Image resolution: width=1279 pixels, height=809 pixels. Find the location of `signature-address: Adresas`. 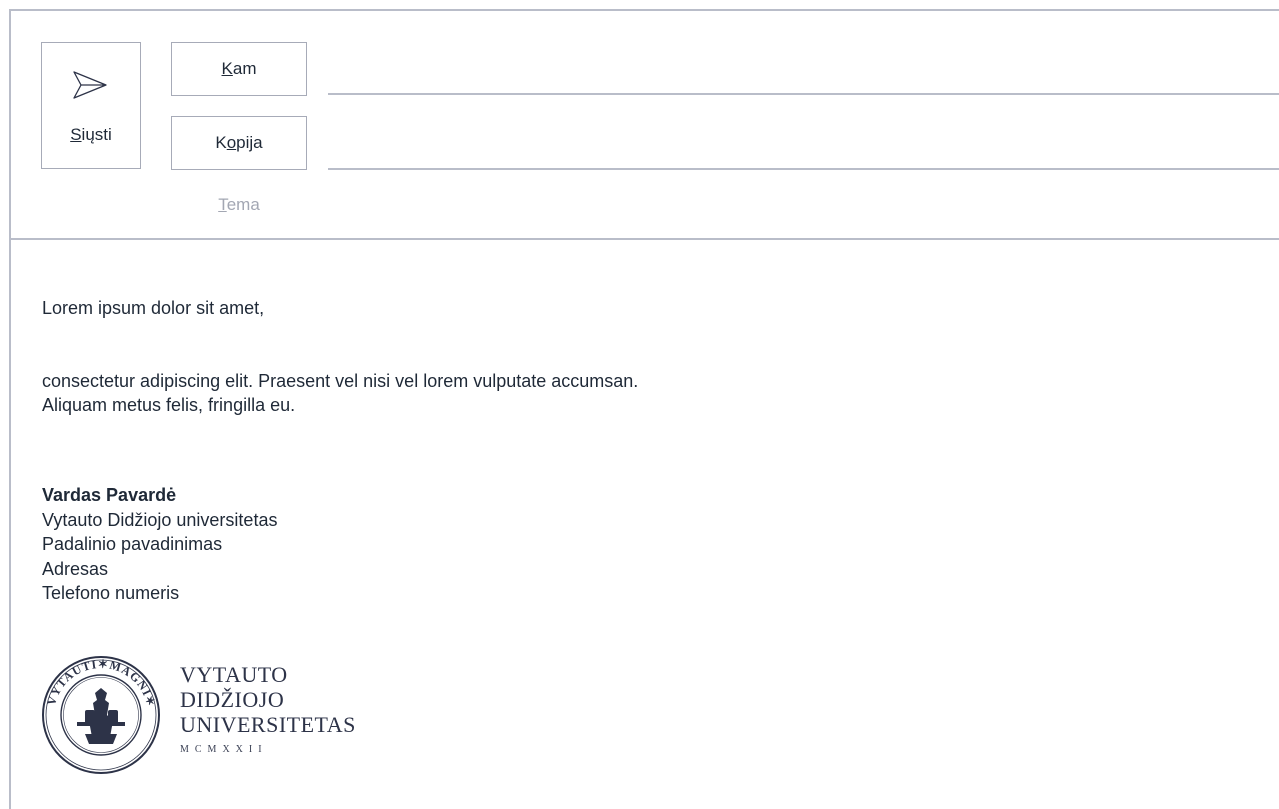

signature-address: Adresas is located at coordinates (75, 568).